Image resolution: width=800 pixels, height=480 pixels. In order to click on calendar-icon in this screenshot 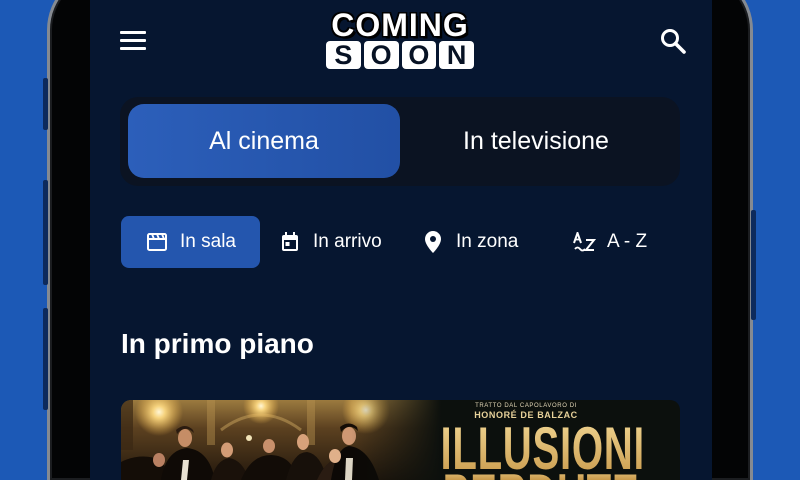, I will do `click(290, 242)`.